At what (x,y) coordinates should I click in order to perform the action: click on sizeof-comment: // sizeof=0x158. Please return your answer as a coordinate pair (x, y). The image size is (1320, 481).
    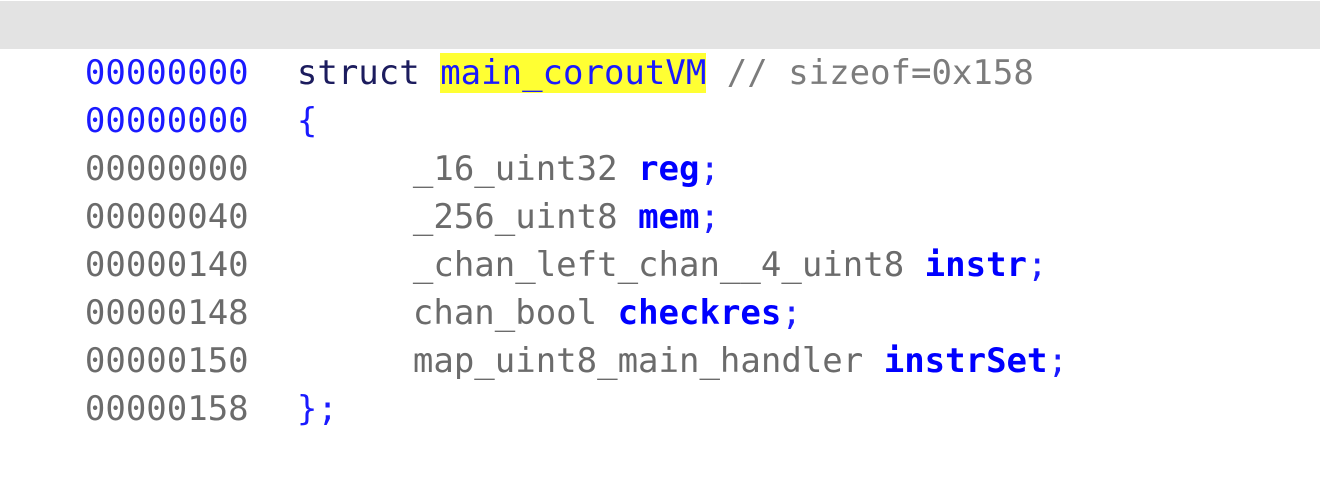
    Looking at the image, I should click on (880, 73).